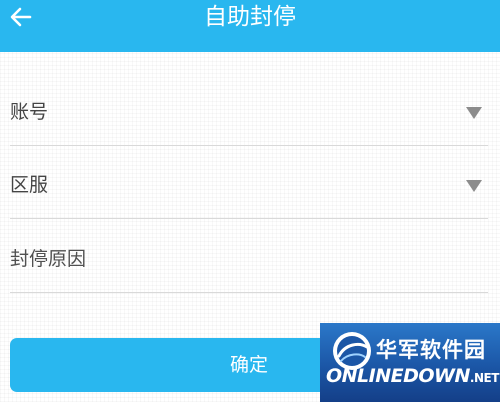  I want to click on server-label: 区服, so click(29, 185).